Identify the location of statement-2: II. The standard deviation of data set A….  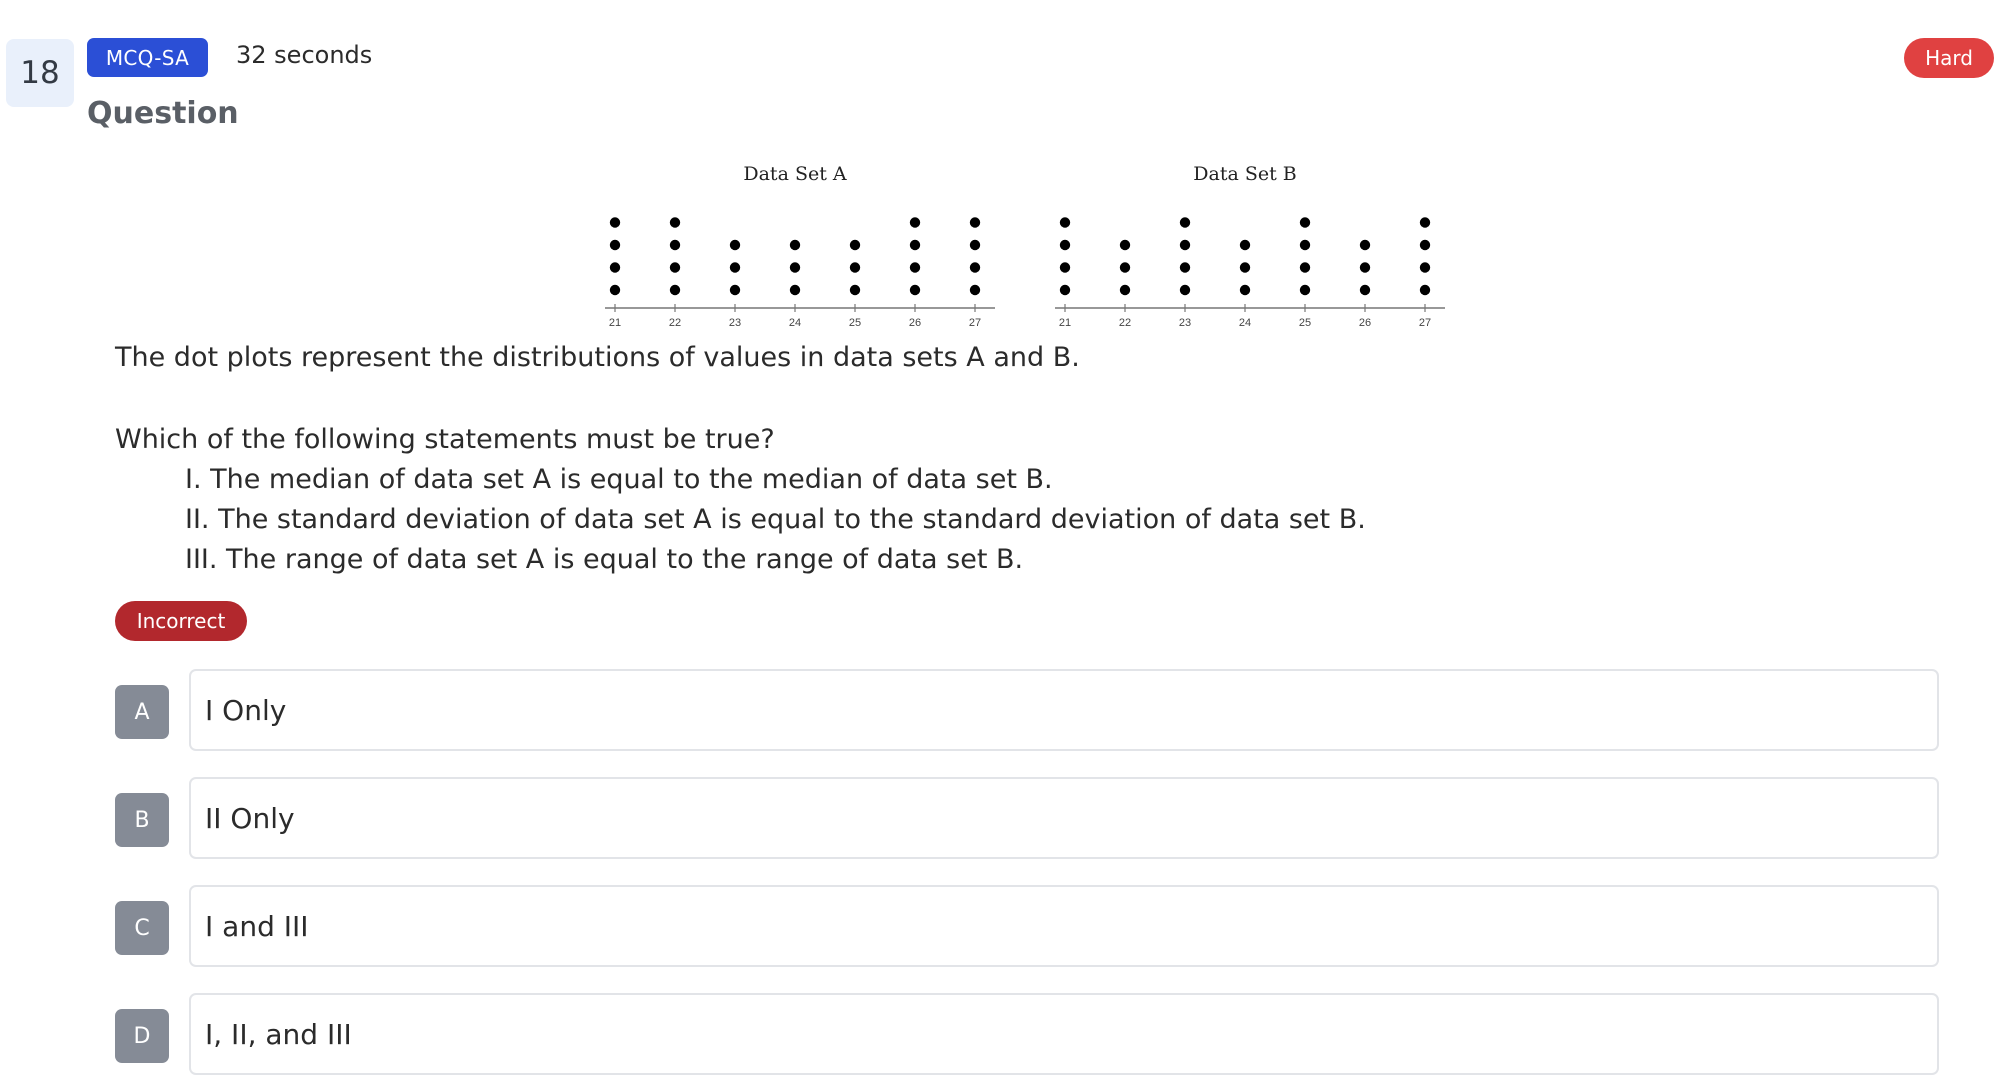
(775, 519).